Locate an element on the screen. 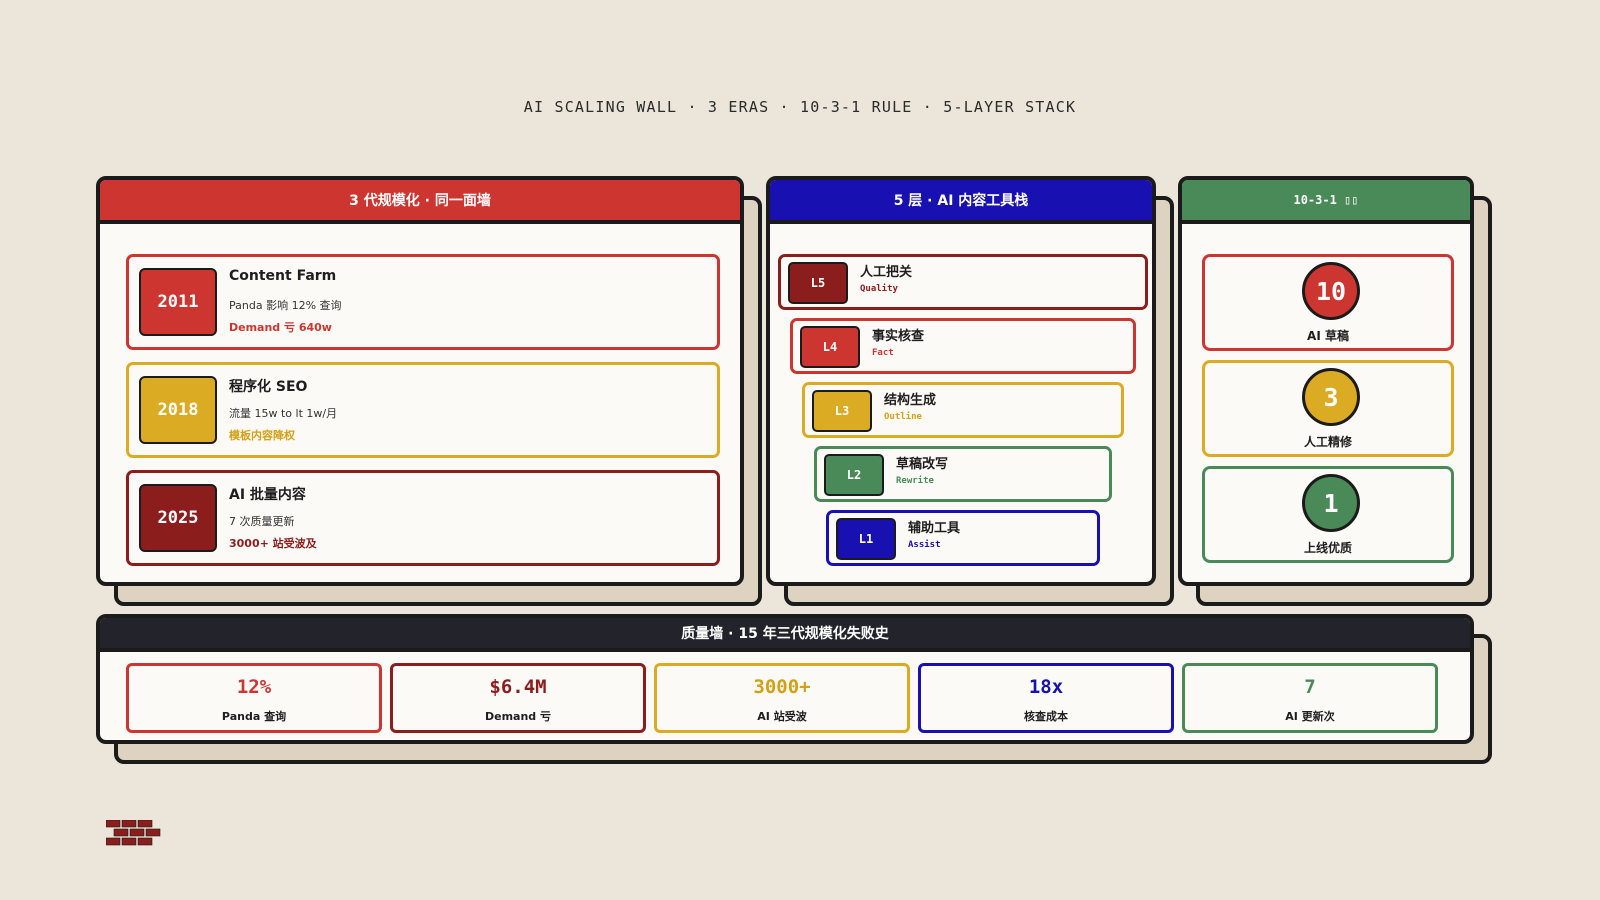 The image size is (1600, 900). rule-card-1: 1 上线优质 is located at coordinates (1328, 514).